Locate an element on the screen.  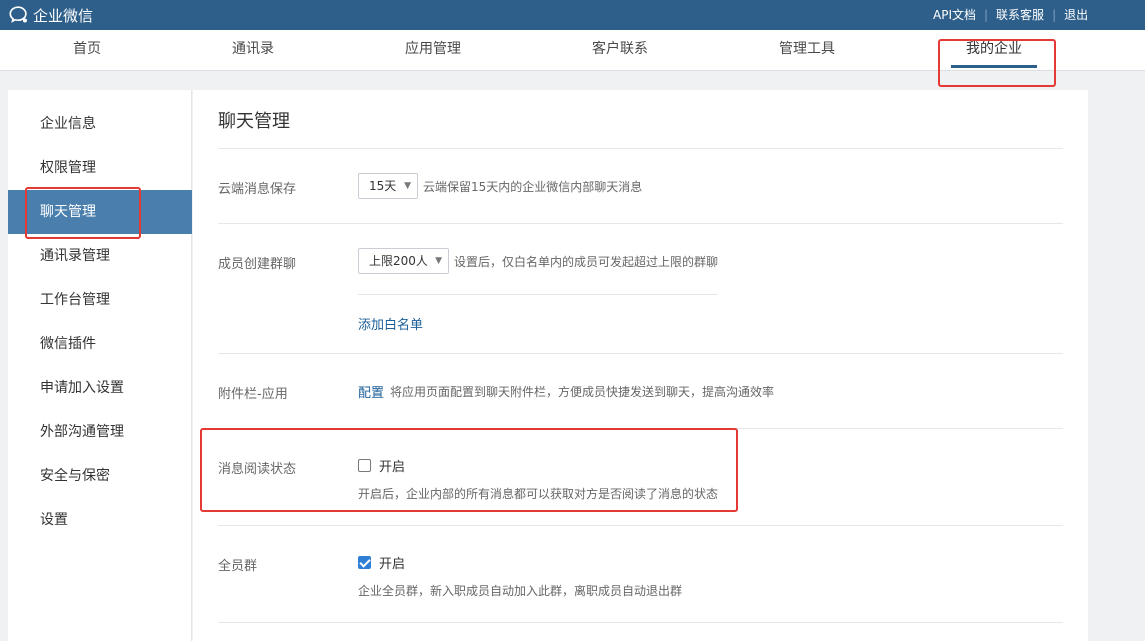
nav-app-management: 应用管理 is located at coordinates (433, 50).